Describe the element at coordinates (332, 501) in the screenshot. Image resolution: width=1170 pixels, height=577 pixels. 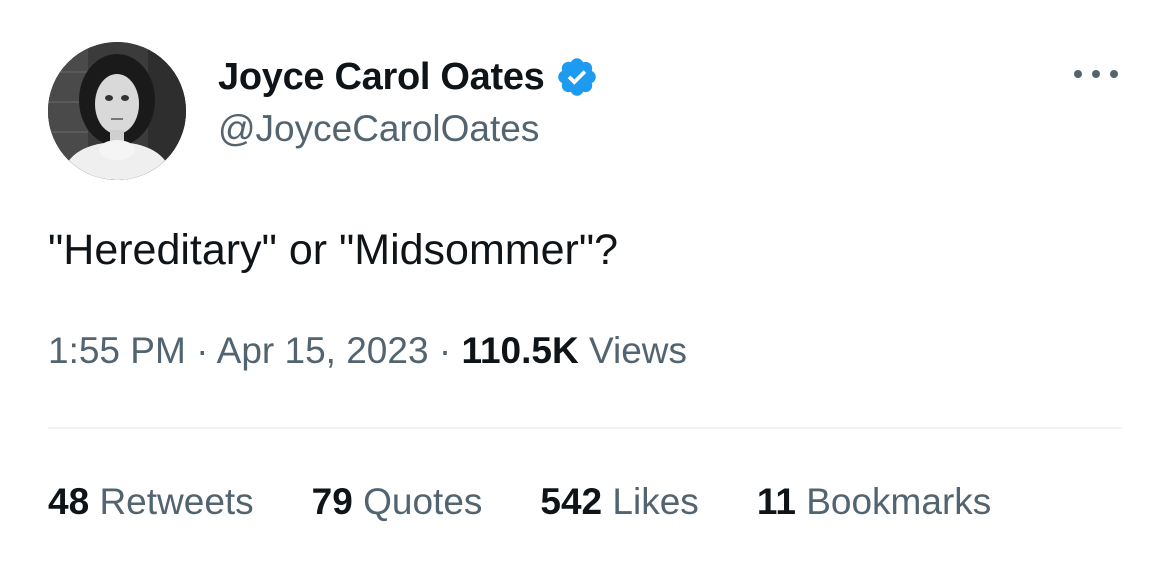
I see `stat-count: 79` at that location.